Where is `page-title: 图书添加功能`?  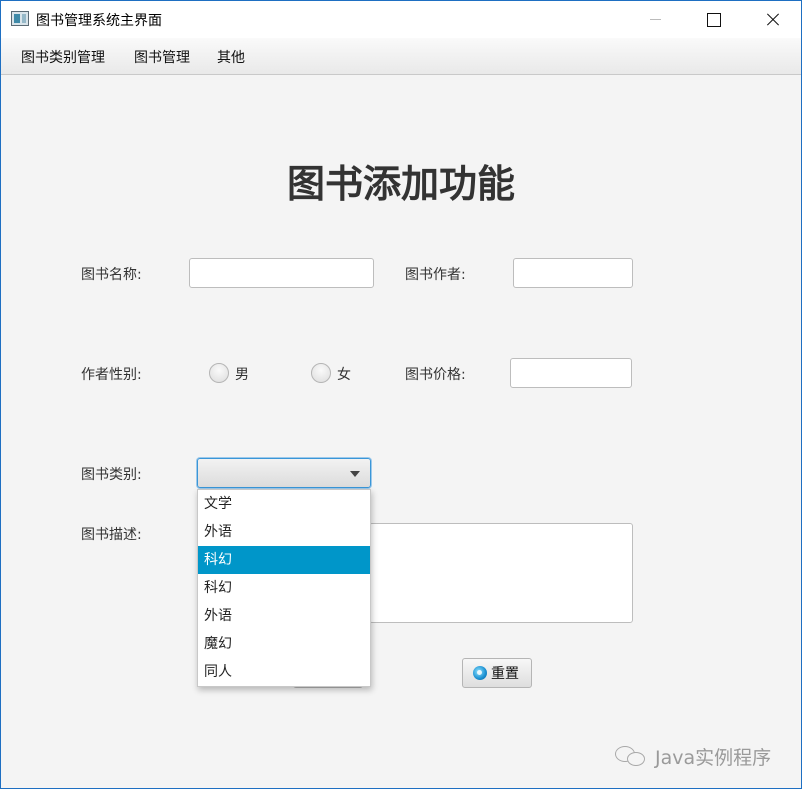 page-title: 图书添加功能 is located at coordinates (400, 184).